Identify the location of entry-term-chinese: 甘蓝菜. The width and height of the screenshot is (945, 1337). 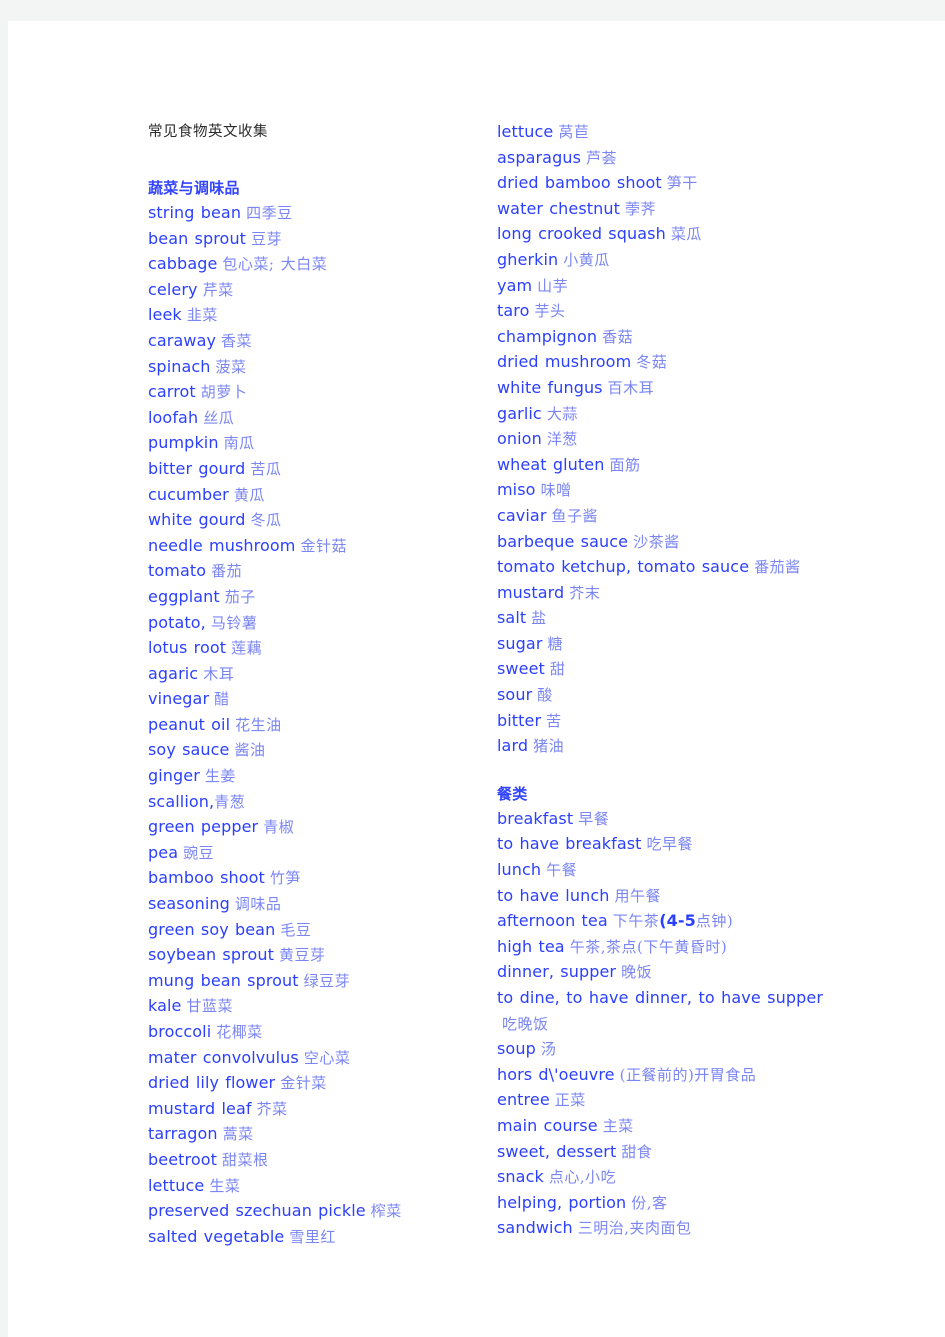
(209, 1006).